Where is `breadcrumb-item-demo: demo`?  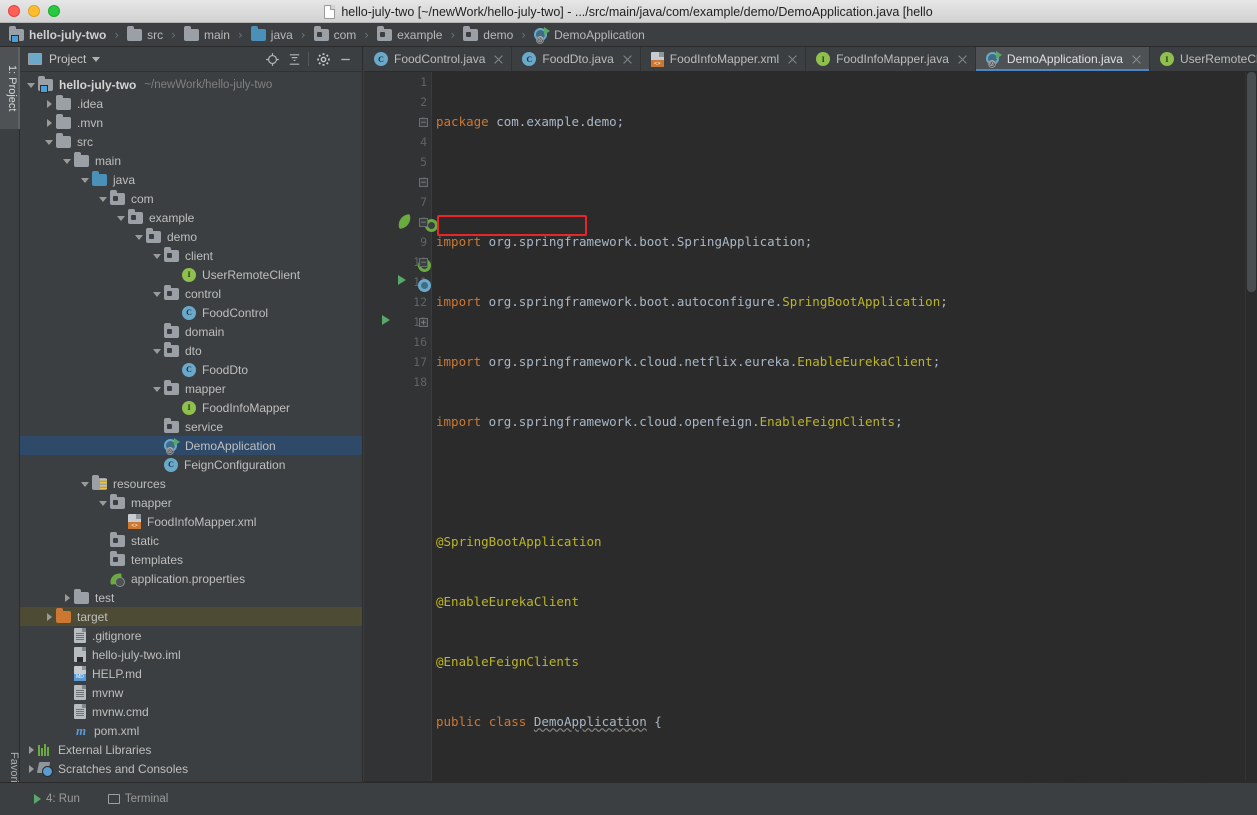 breadcrumb-item-demo: demo is located at coordinates (488, 35).